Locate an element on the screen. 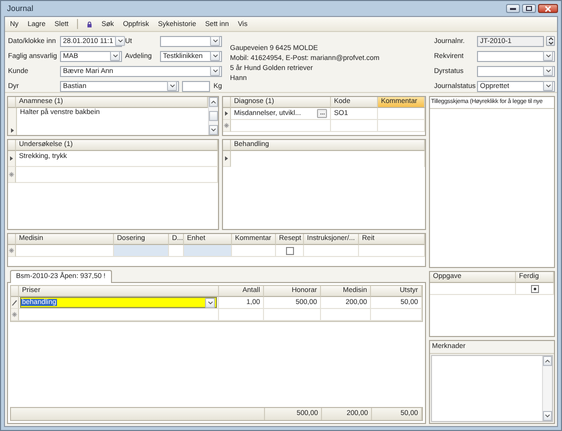 The width and height of the screenshot is (562, 431). maximize-icon is located at coordinates (529, 8).